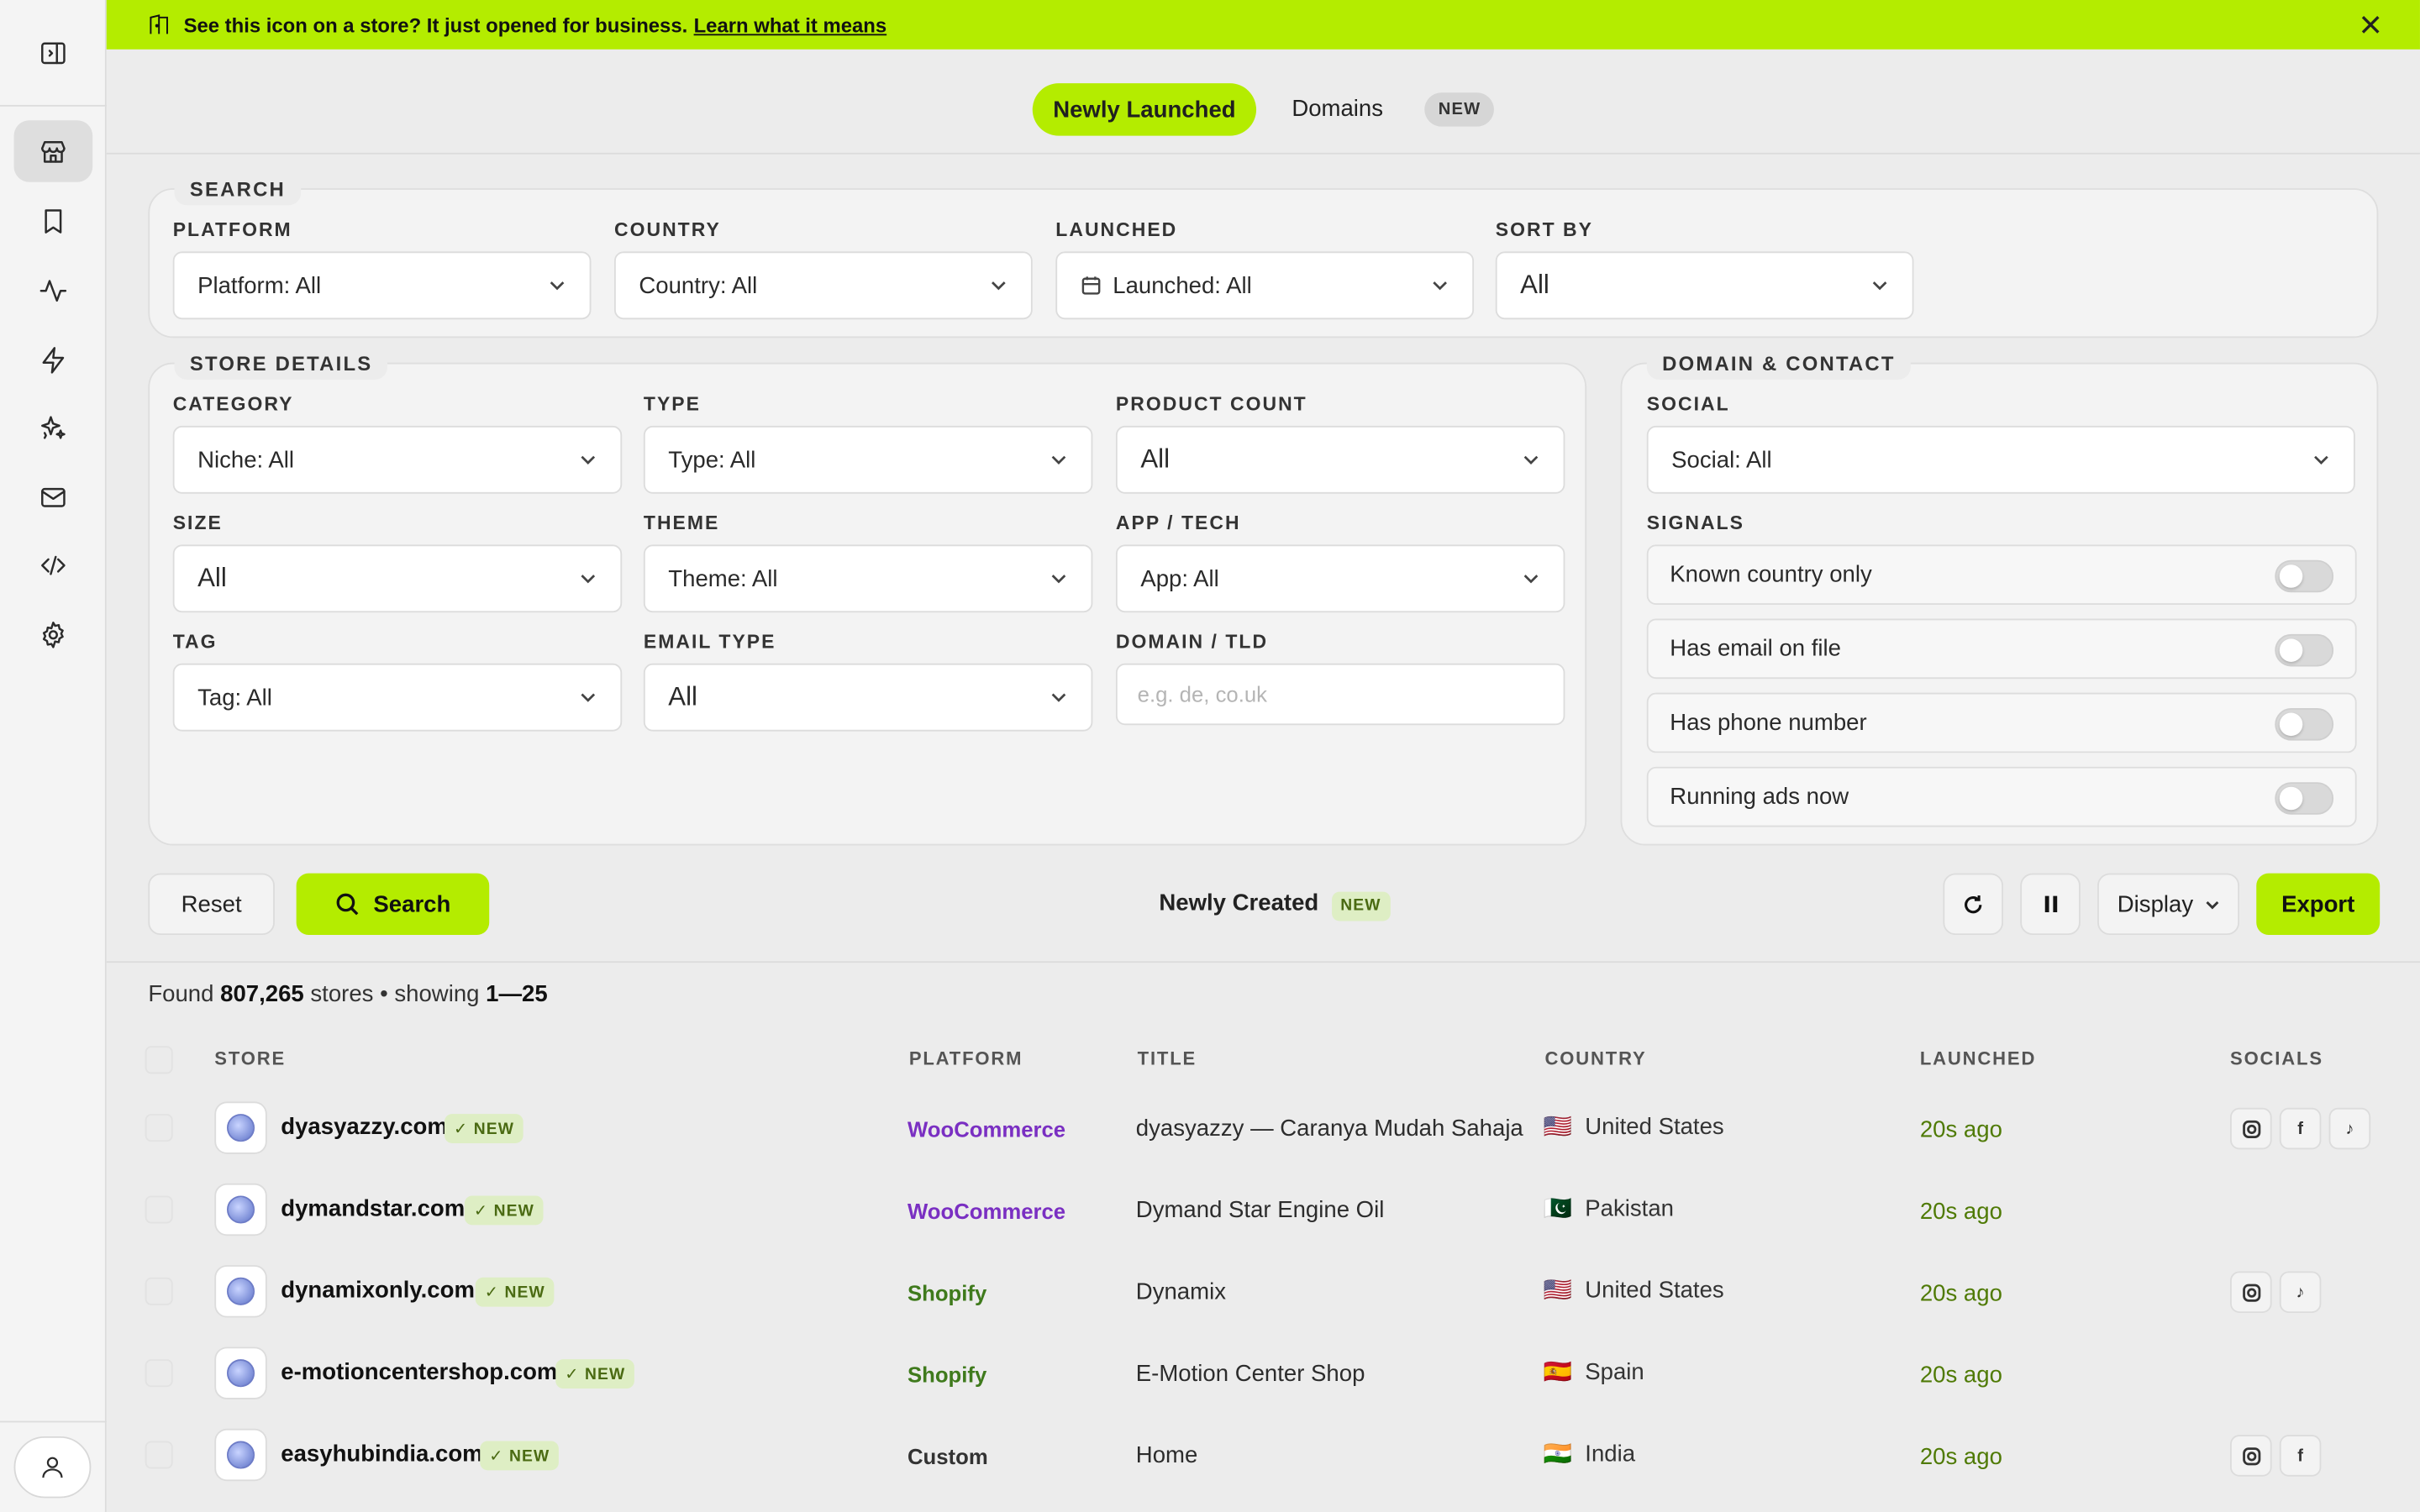 The height and width of the screenshot is (1512, 2420). What do you see at coordinates (53, 564) in the screenshot?
I see `sidebar-item-api` at bounding box center [53, 564].